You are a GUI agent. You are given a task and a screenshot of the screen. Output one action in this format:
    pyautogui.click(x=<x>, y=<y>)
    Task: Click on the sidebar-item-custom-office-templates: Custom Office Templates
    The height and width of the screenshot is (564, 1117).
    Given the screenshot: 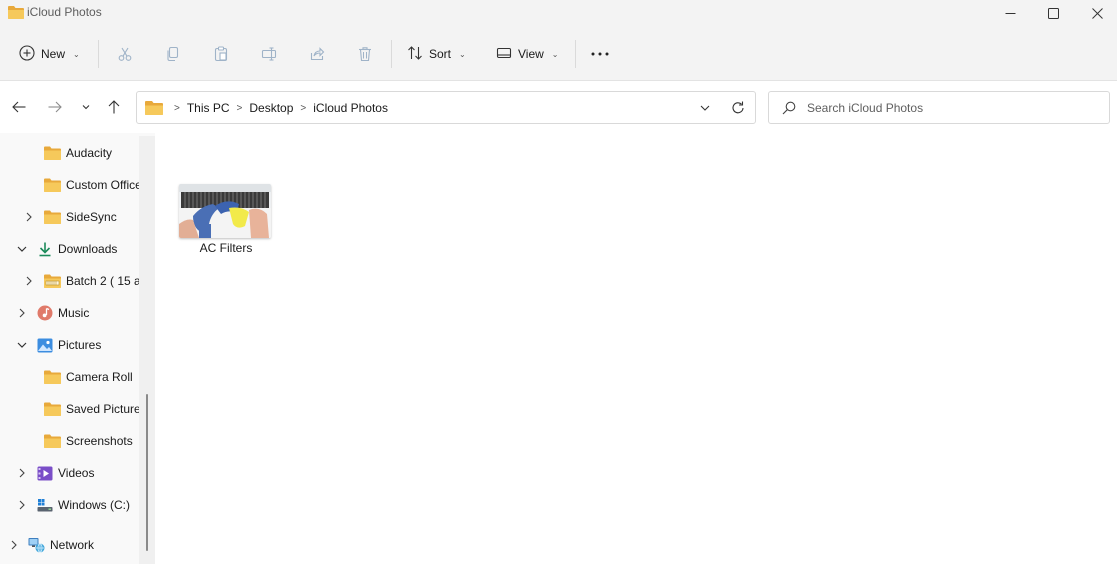 What is the action you would take?
    pyautogui.click(x=69, y=185)
    